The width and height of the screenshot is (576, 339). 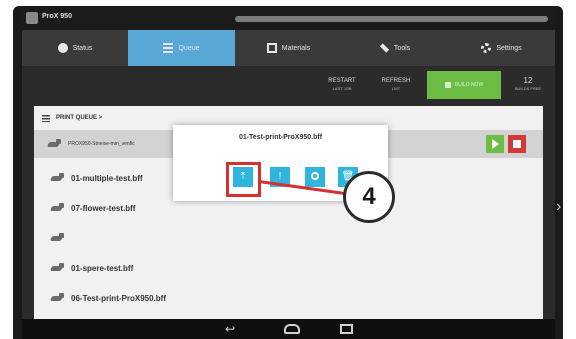 I want to click on info-icon: !, so click(x=280, y=176).